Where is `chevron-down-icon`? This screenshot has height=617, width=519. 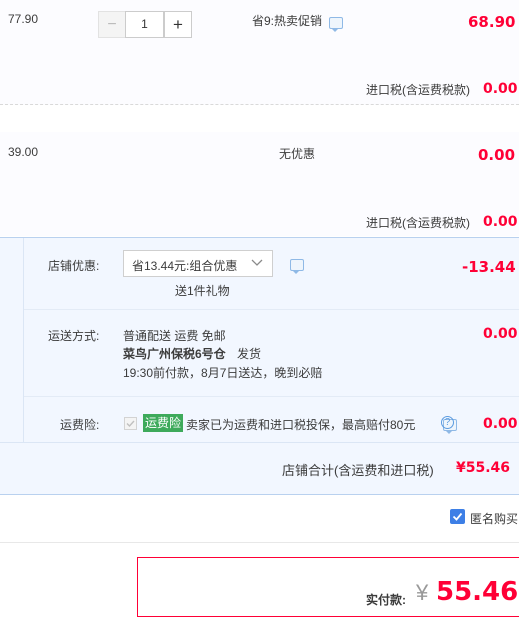
chevron-down-icon is located at coordinates (257, 264).